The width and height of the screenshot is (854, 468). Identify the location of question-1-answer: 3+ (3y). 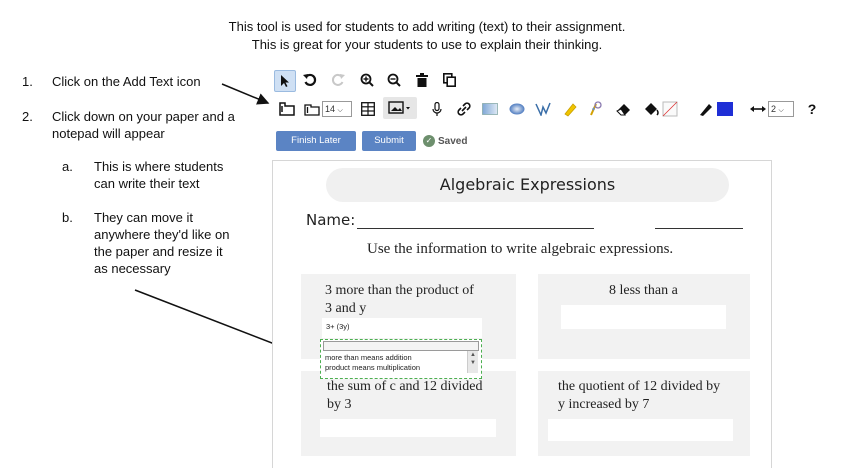
(338, 326).